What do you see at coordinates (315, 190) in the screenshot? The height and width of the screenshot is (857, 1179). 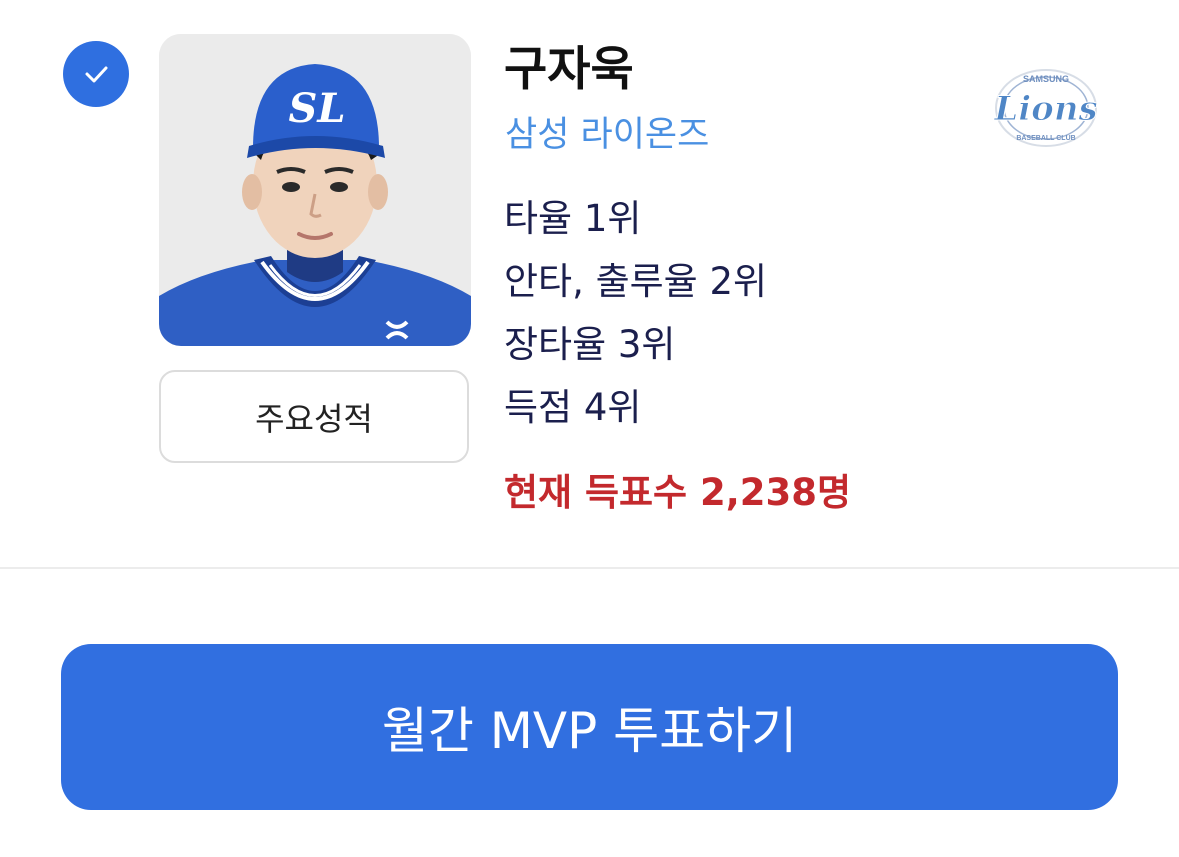 I see `player-photo: SL` at bounding box center [315, 190].